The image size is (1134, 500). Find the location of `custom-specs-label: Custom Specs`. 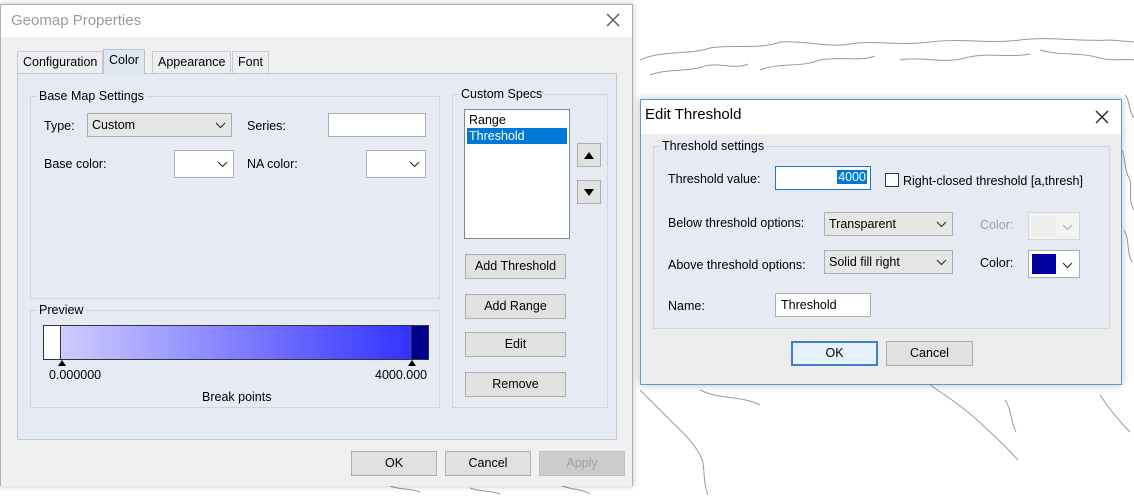

custom-specs-label: Custom Specs is located at coordinates (502, 94).